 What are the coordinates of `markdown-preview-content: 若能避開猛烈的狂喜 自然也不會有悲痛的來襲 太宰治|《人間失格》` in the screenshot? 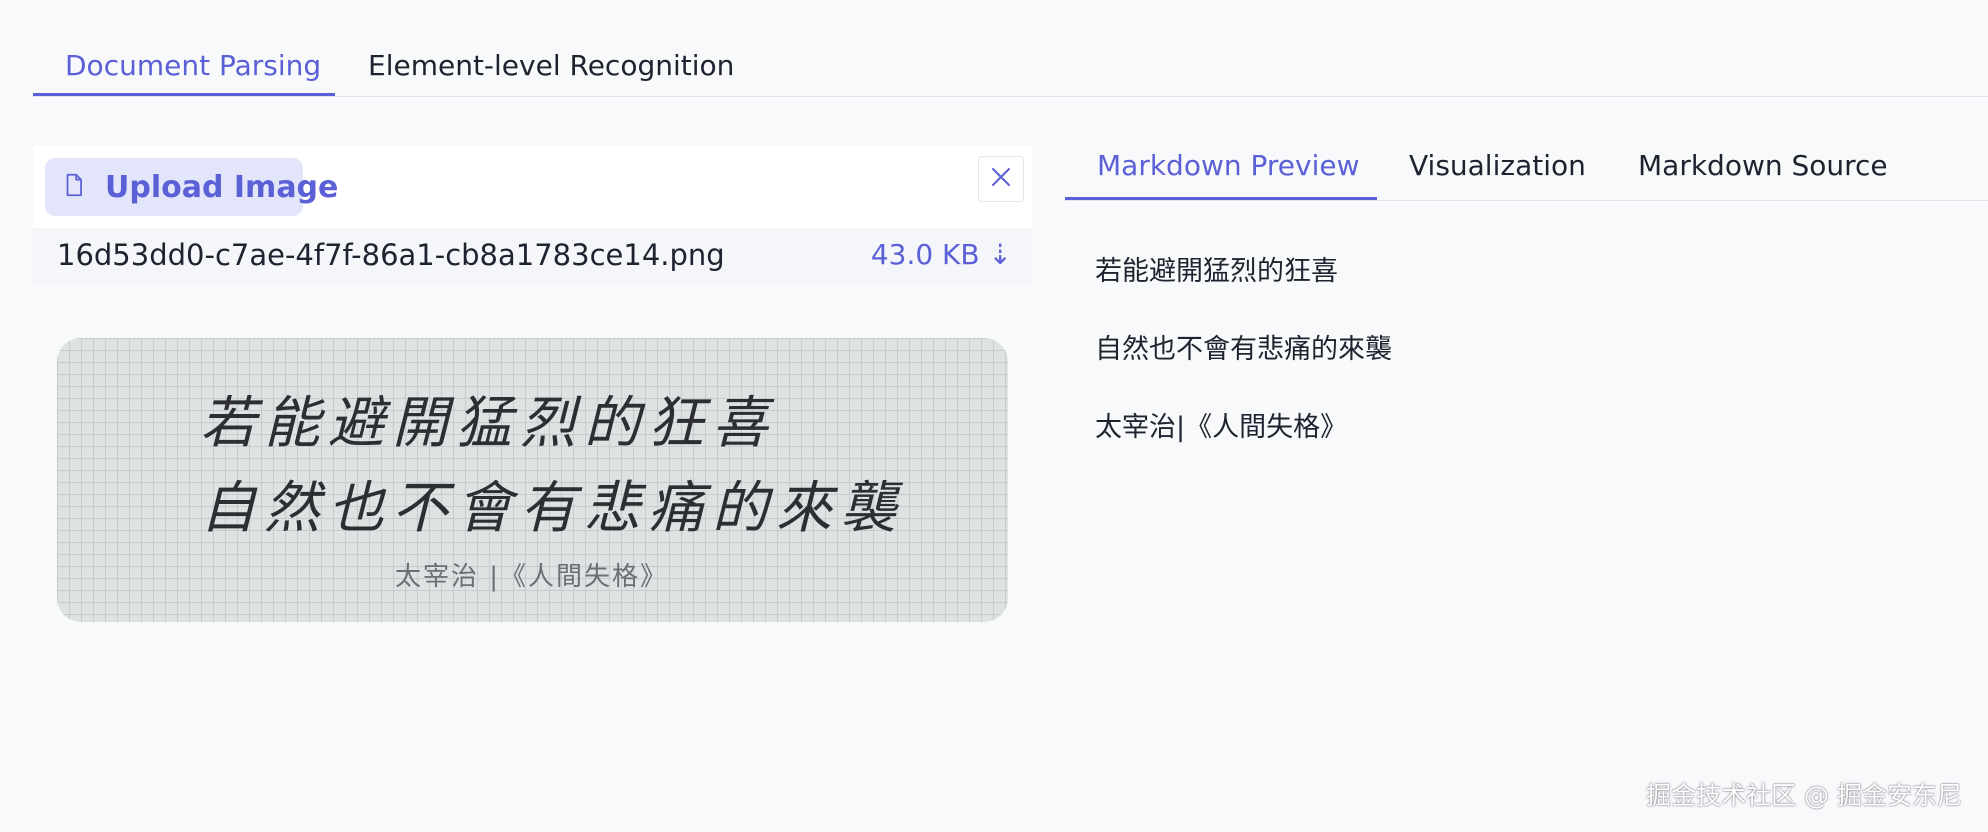 It's located at (1243, 369).